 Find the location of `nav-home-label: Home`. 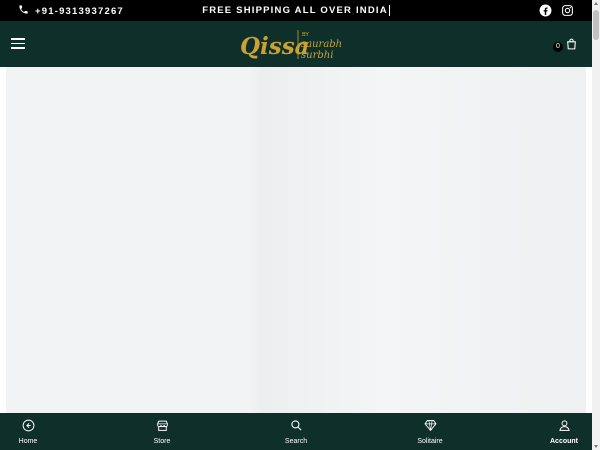

nav-home-label: Home is located at coordinates (28, 441).